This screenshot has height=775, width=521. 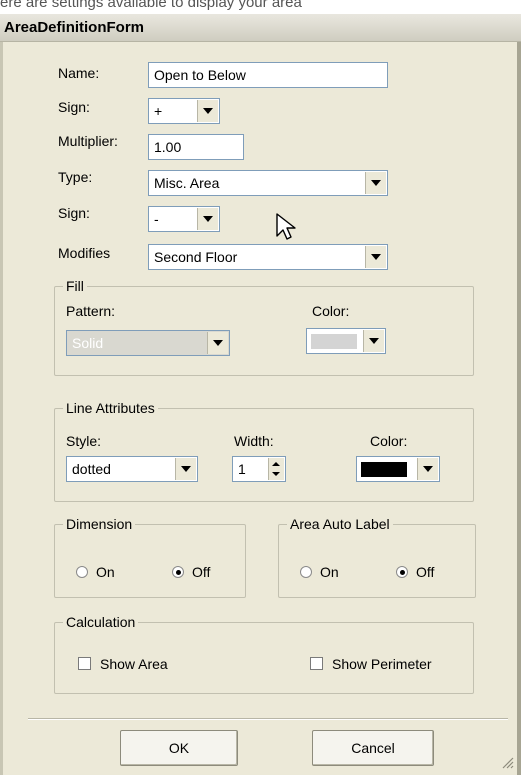 What do you see at coordinates (132, 469) in the screenshot?
I see `line-style-select: dotted` at bounding box center [132, 469].